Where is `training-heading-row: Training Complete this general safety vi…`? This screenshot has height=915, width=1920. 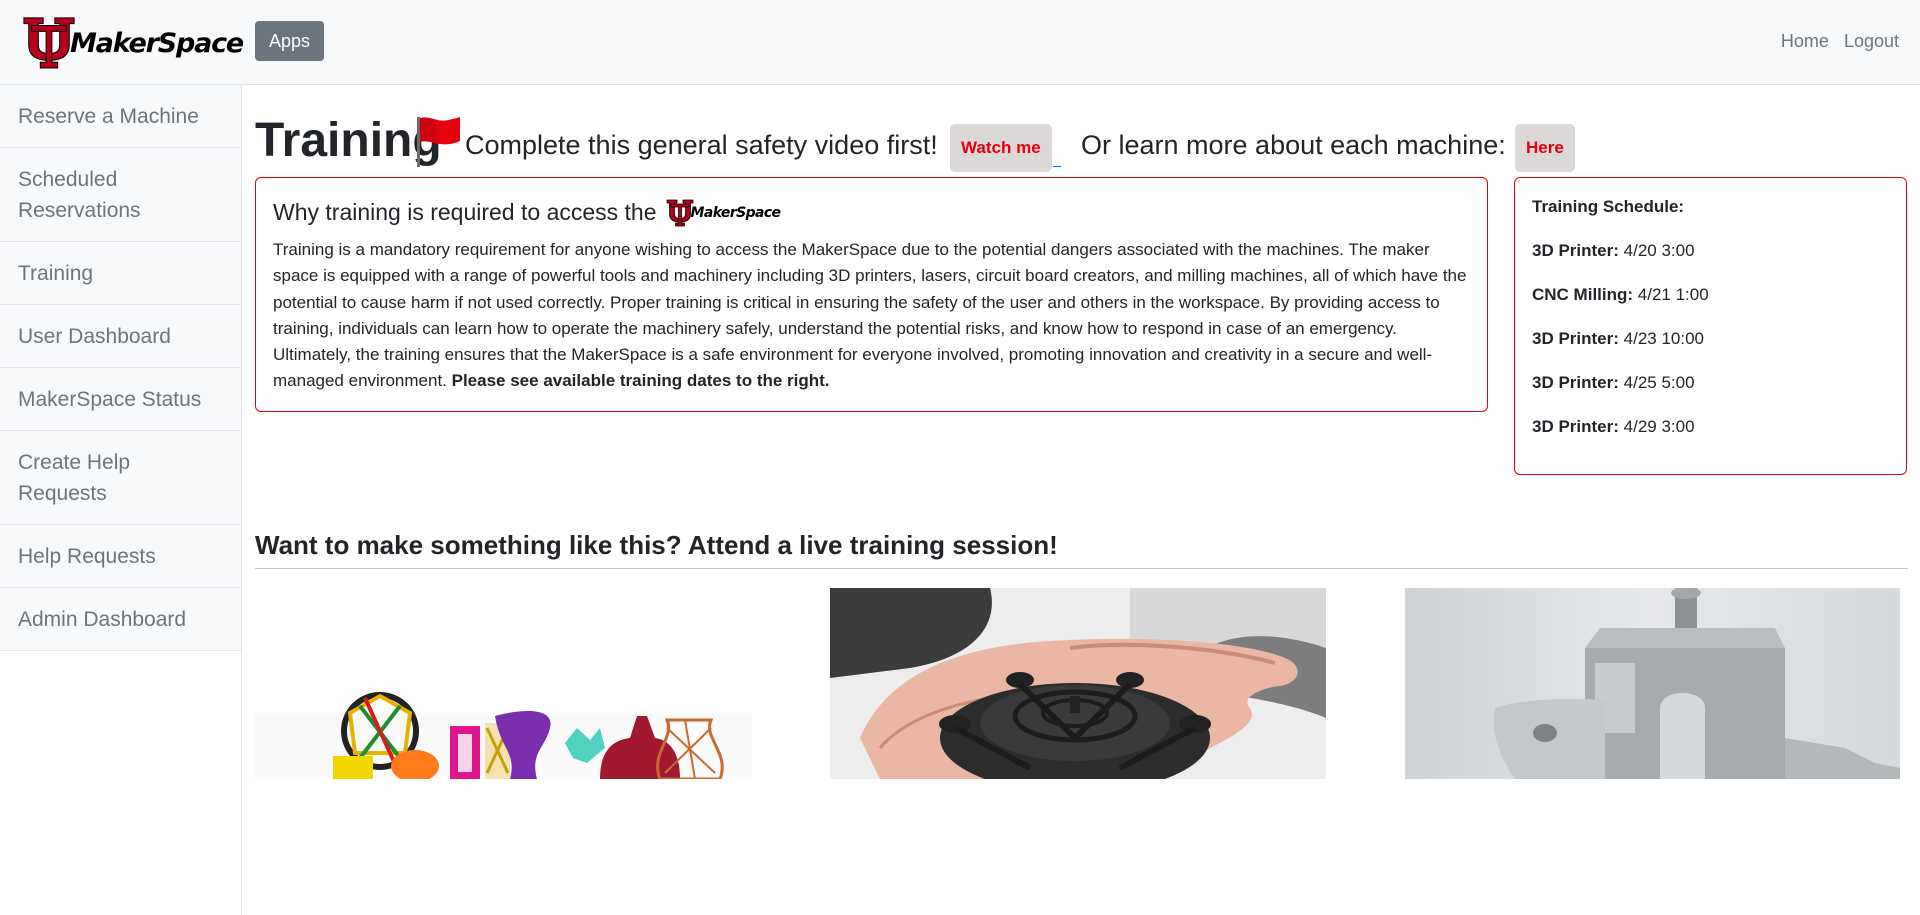 training-heading-row: Training Complete this general safety vi… is located at coordinates (1081, 142).